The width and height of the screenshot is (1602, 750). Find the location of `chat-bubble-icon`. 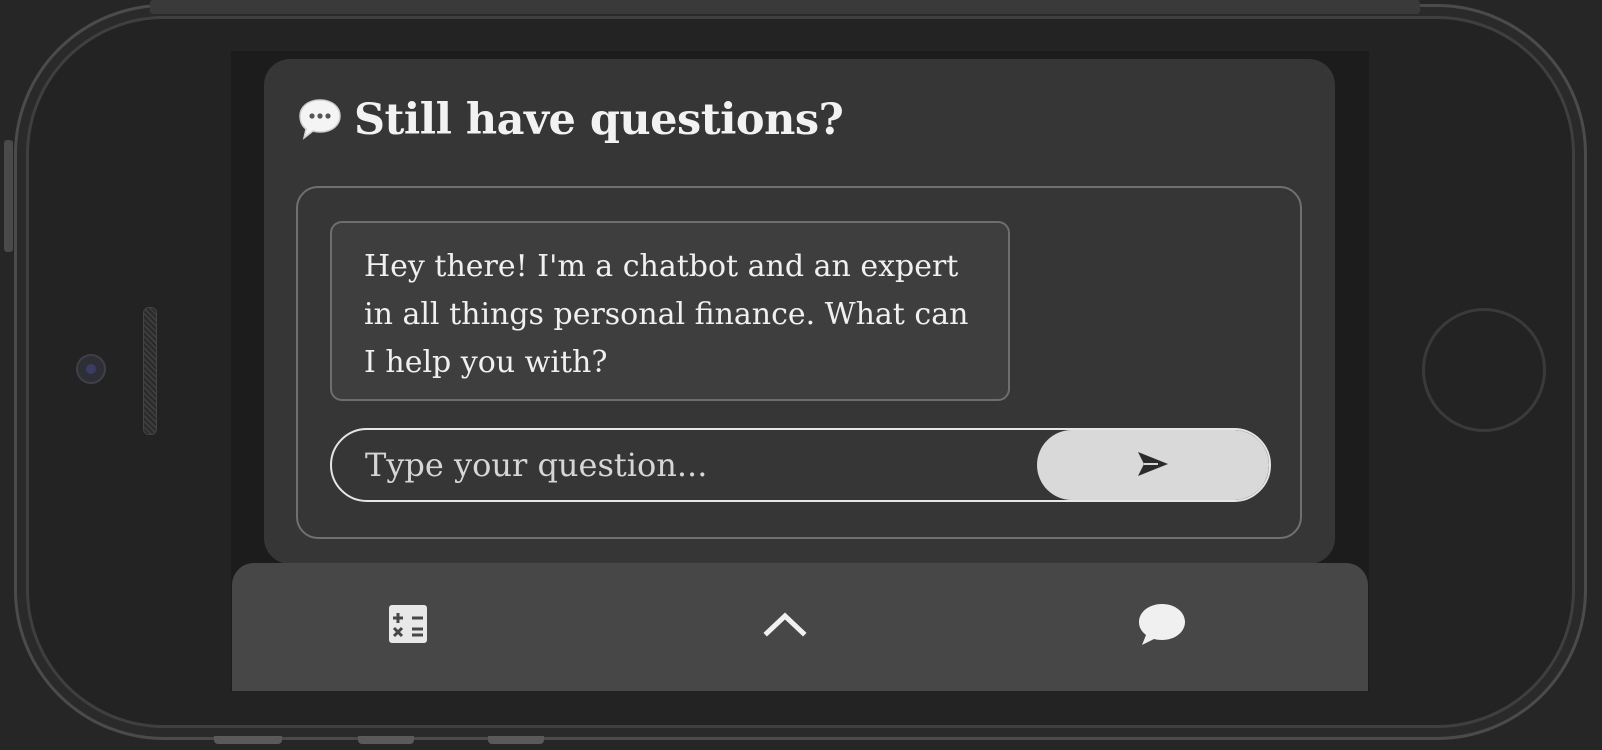

chat-bubble-icon is located at coordinates (1162, 626).